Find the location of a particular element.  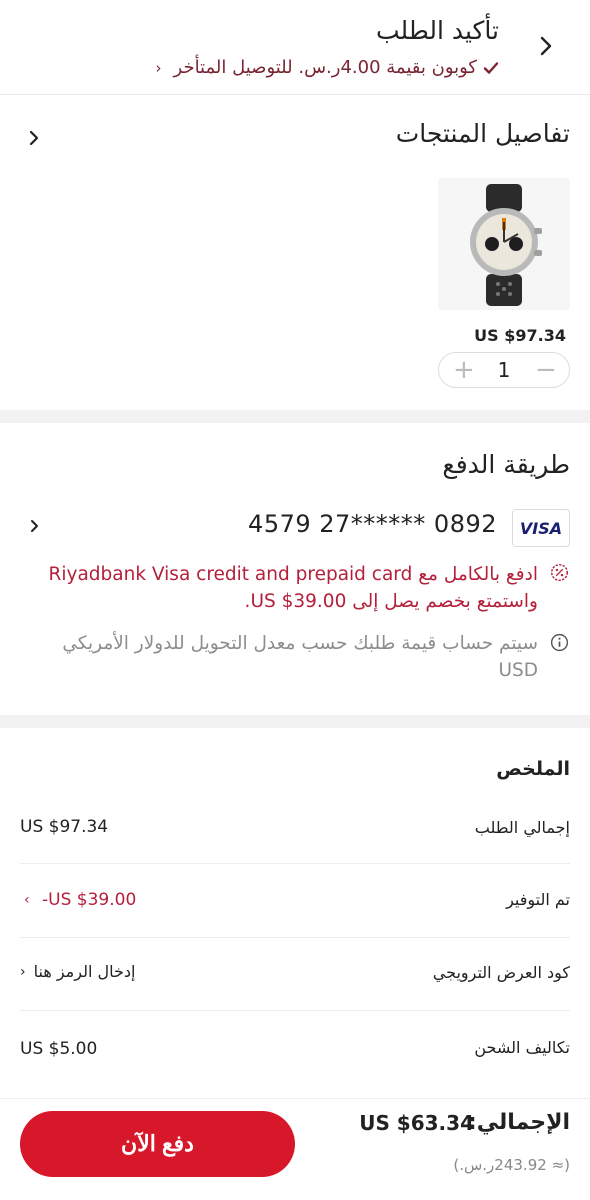

pay-now-button: دفع الآن is located at coordinates (157, 1144).